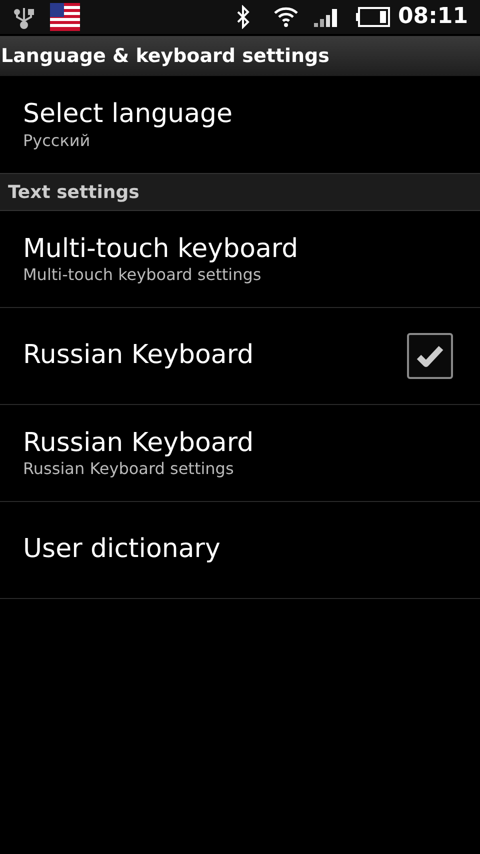 The height and width of the screenshot is (854, 480). Describe the element at coordinates (129, 468) in the screenshot. I see `item-summary: Russian Keyboard settings` at that location.